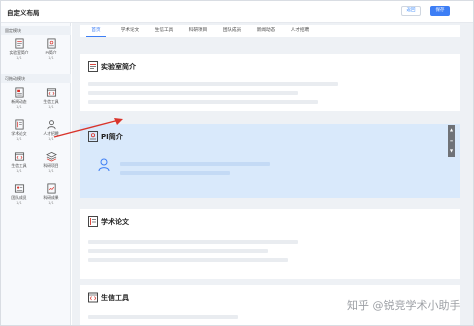  Describe the element at coordinates (451, 130) in the screenshot. I see `move-up-icon: ▲` at that location.